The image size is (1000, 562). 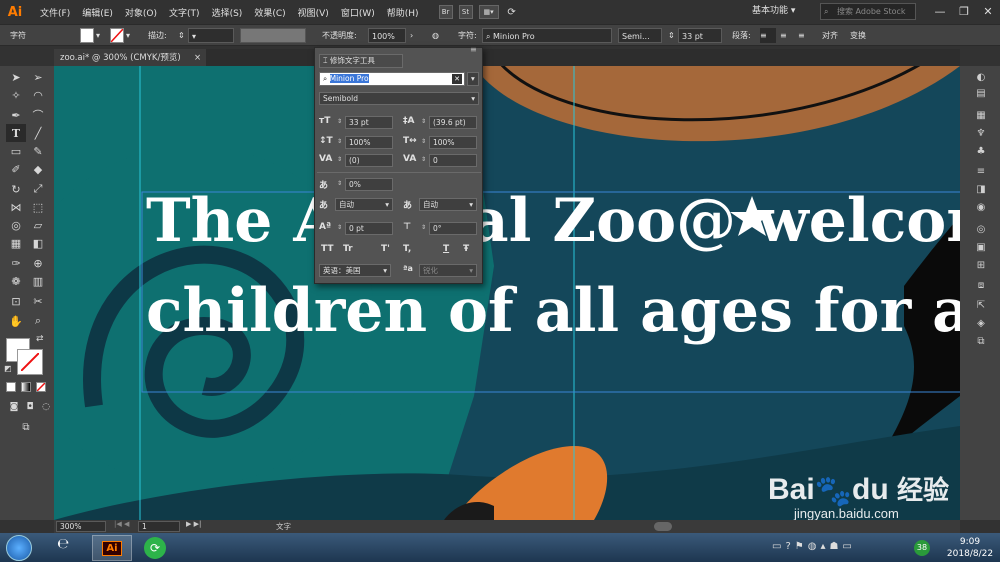 I want to click on close-window-button: ✕, so click(x=988, y=11).